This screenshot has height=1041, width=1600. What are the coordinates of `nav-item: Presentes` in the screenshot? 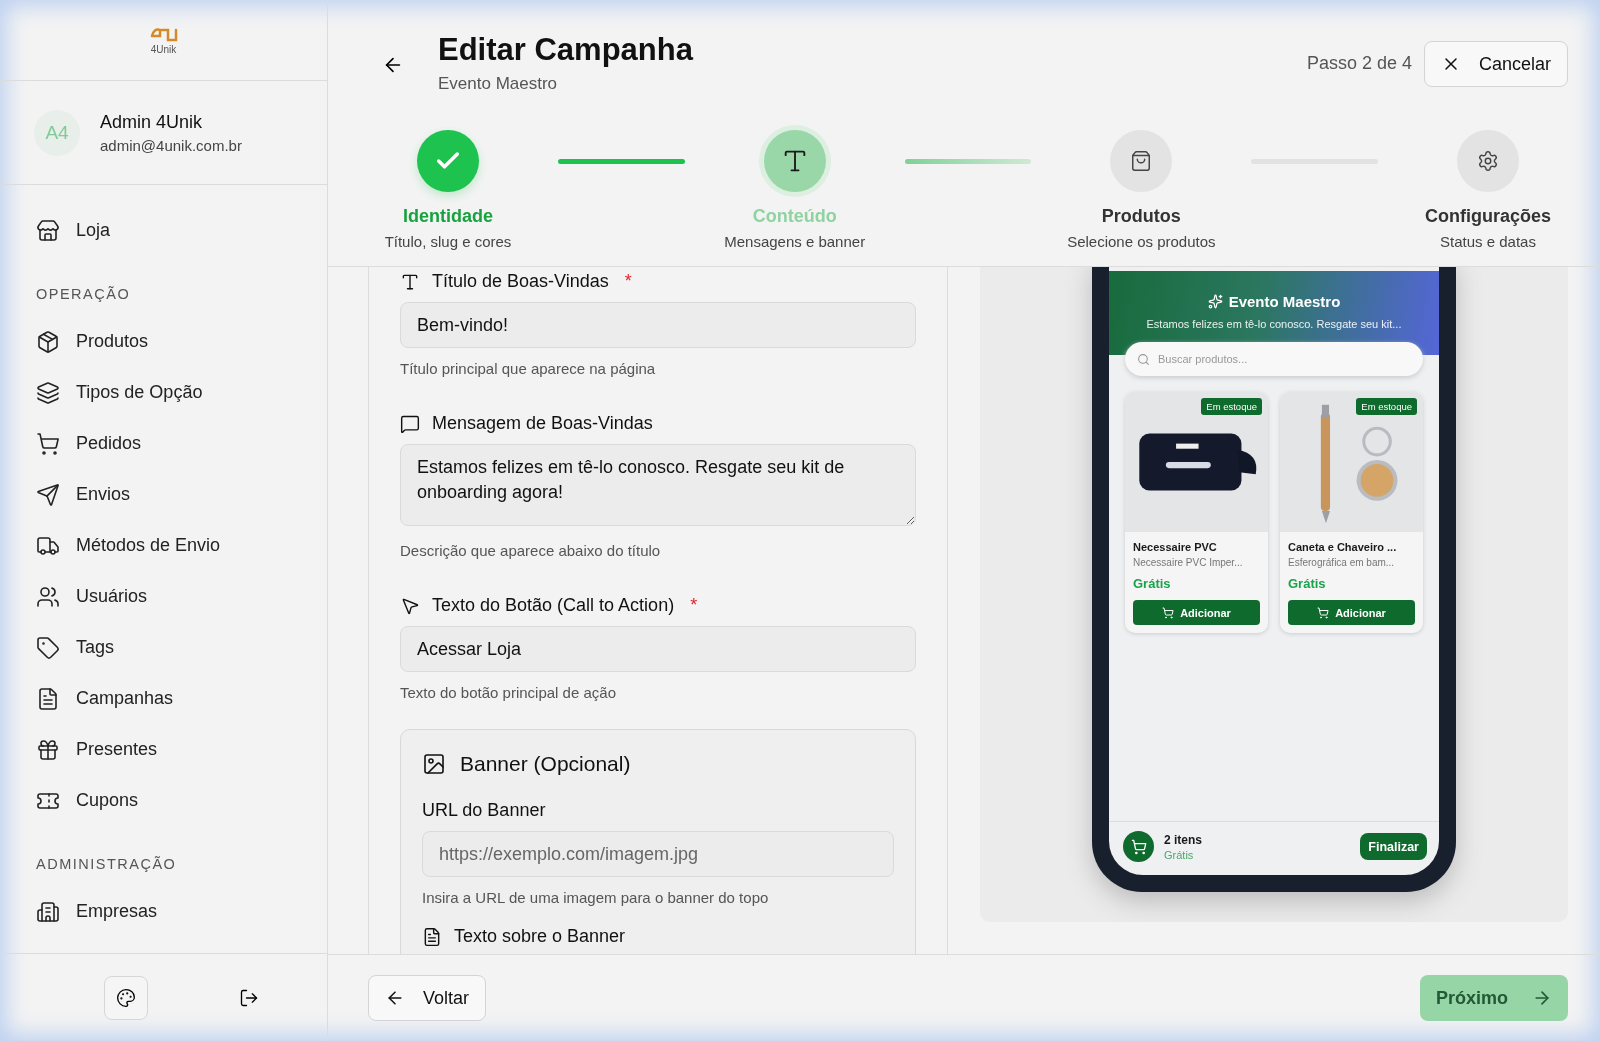 It's located at (181, 749).